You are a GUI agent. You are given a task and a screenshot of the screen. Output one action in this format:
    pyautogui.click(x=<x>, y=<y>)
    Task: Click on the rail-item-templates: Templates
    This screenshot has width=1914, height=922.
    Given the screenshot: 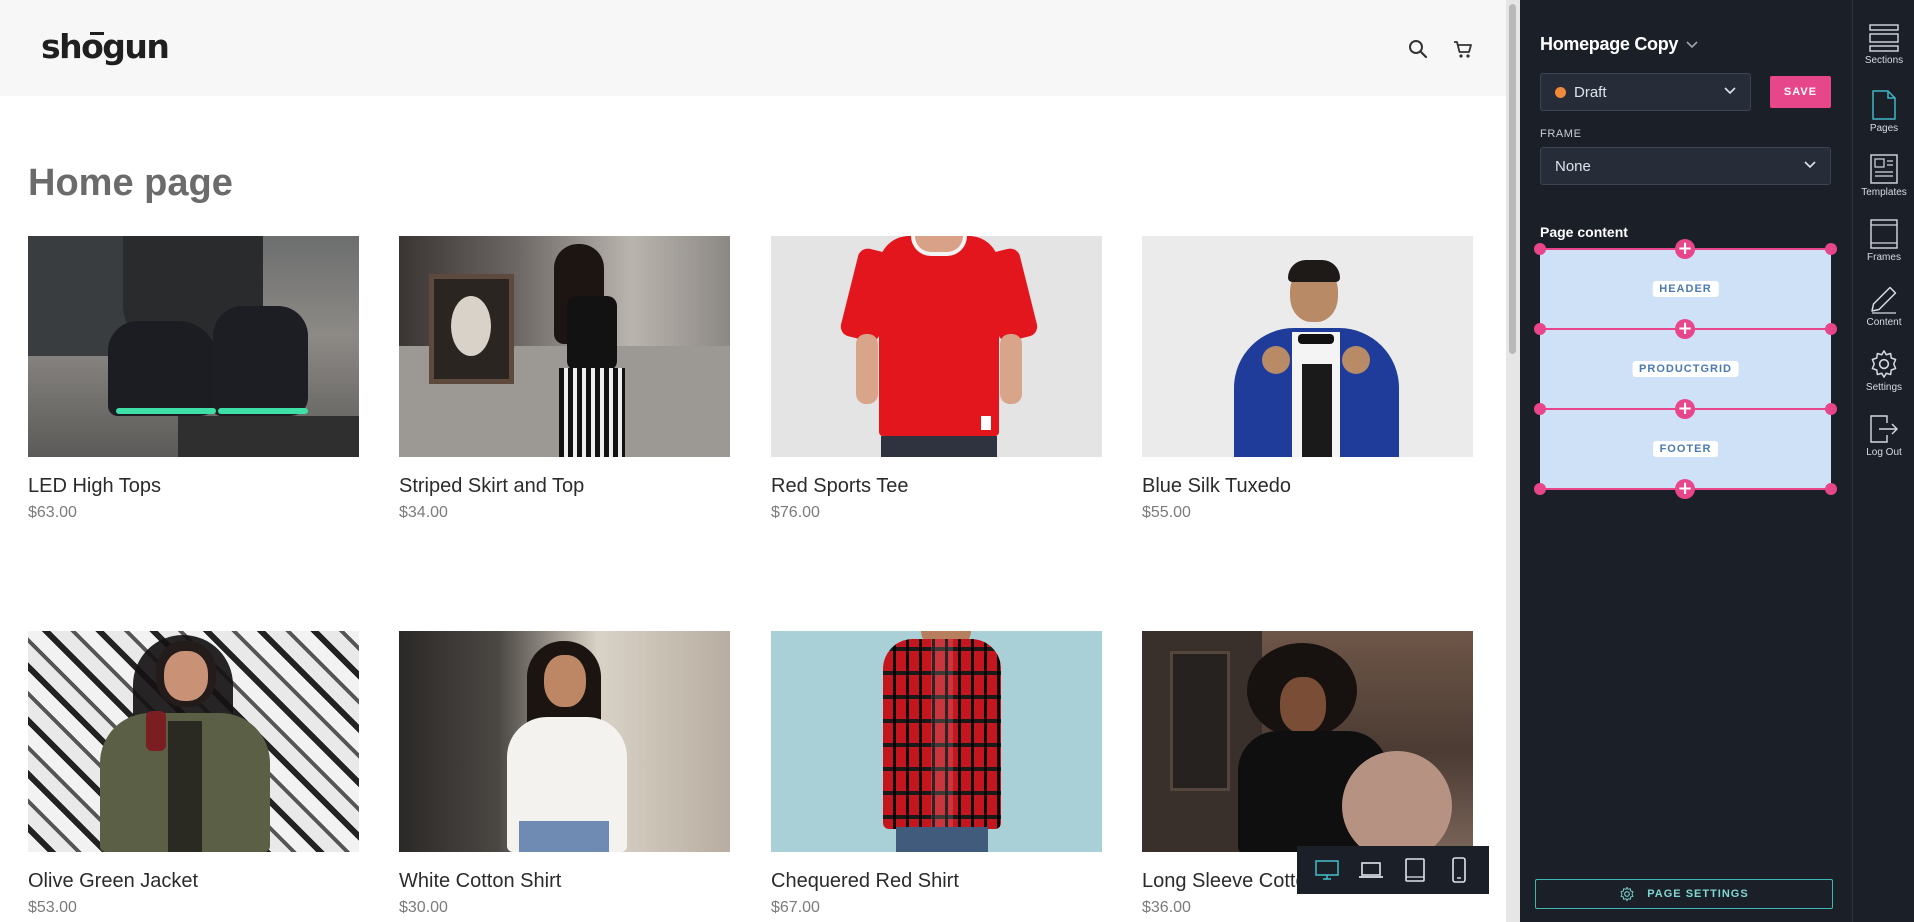 What is the action you would take?
    pyautogui.click(x=1883, y=184)
    